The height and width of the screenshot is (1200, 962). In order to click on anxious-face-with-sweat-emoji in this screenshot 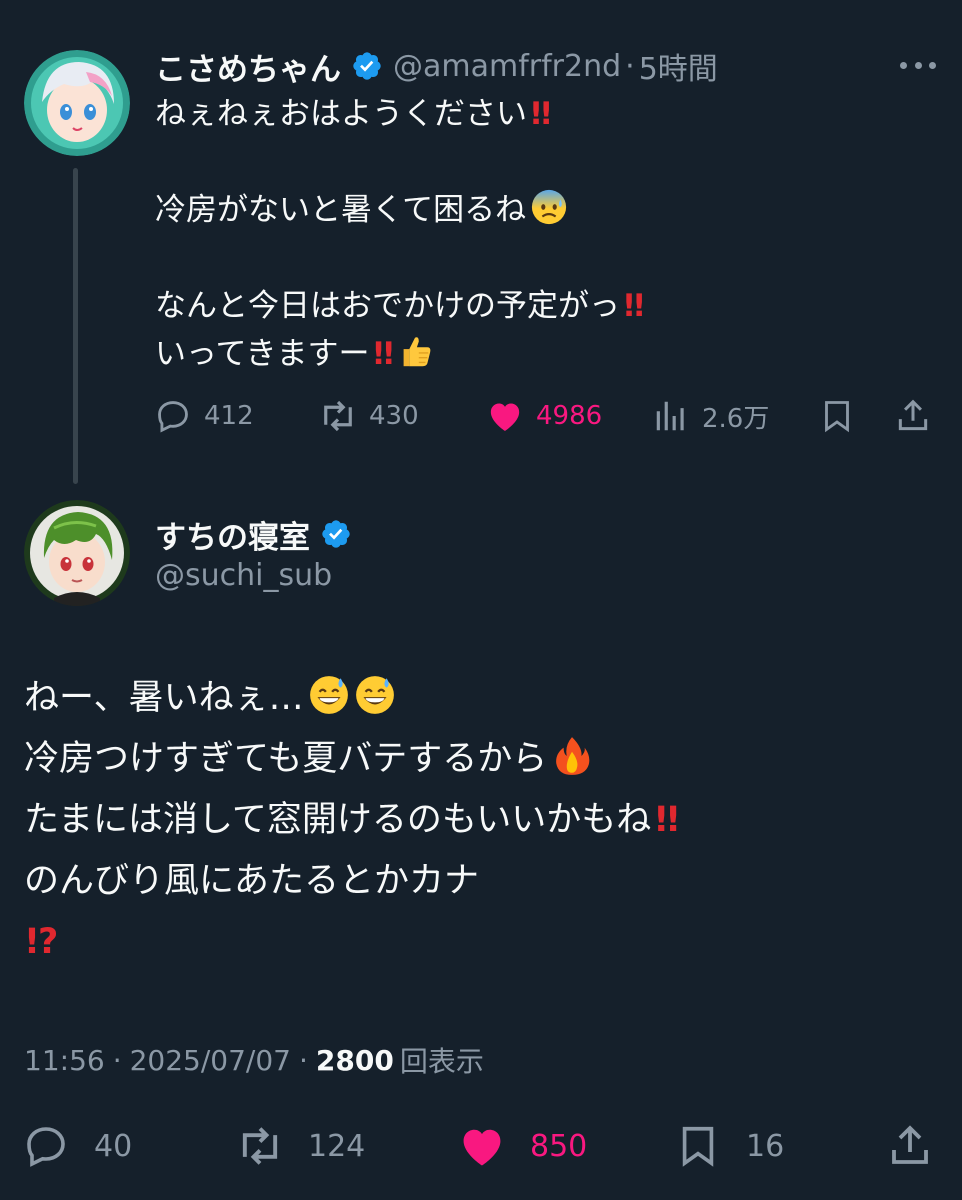, I will do `click(549, 207)`.